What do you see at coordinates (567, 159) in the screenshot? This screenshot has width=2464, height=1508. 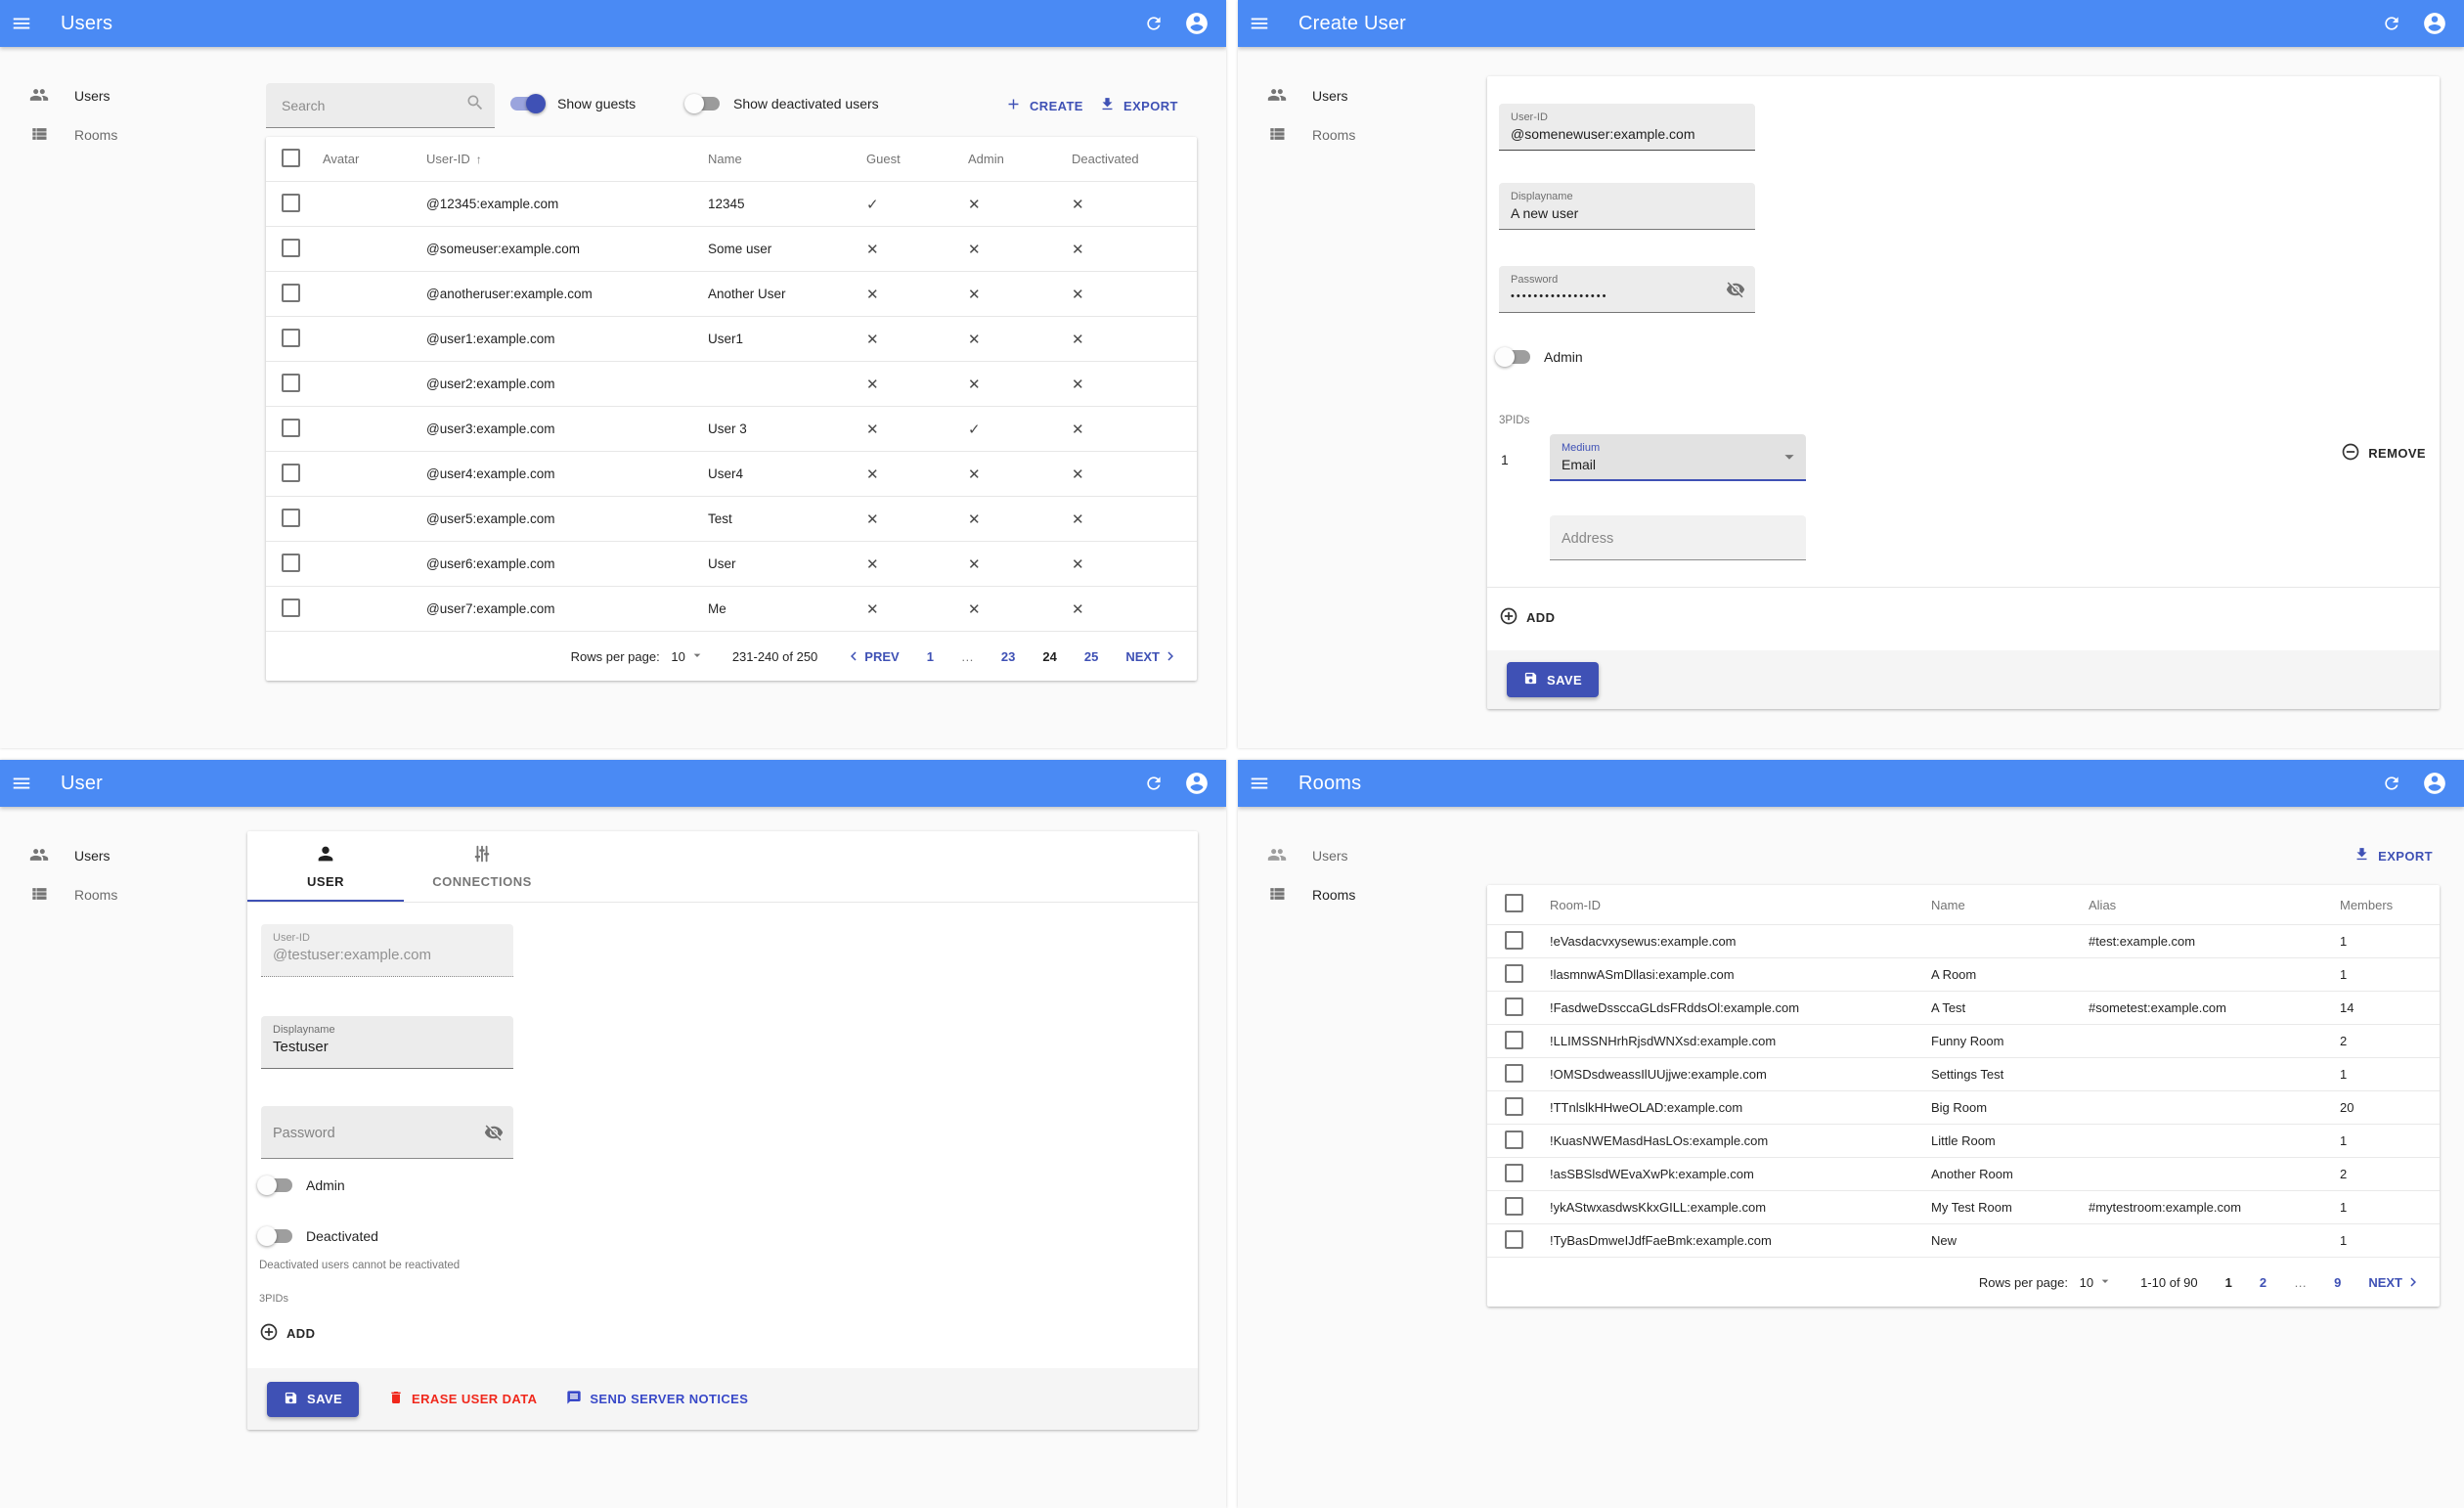 I see `col-header-user-id: User-ID ↑` at bounding box center [567, 159].